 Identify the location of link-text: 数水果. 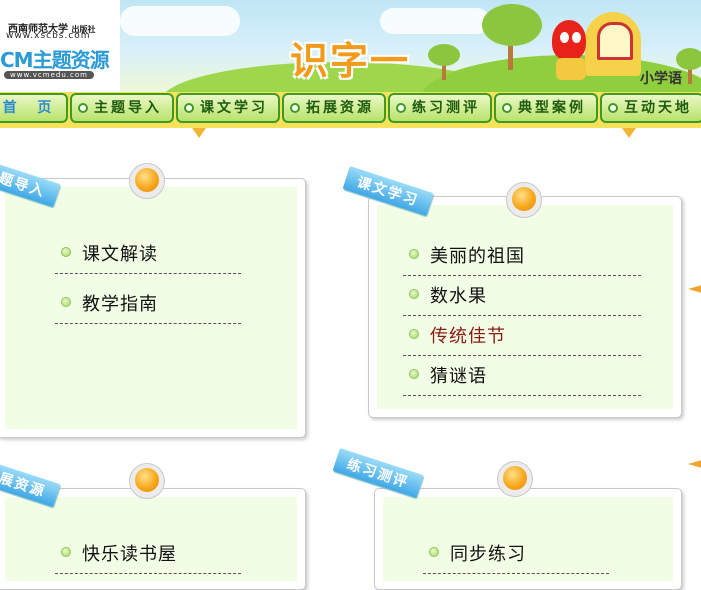
(458, 295).